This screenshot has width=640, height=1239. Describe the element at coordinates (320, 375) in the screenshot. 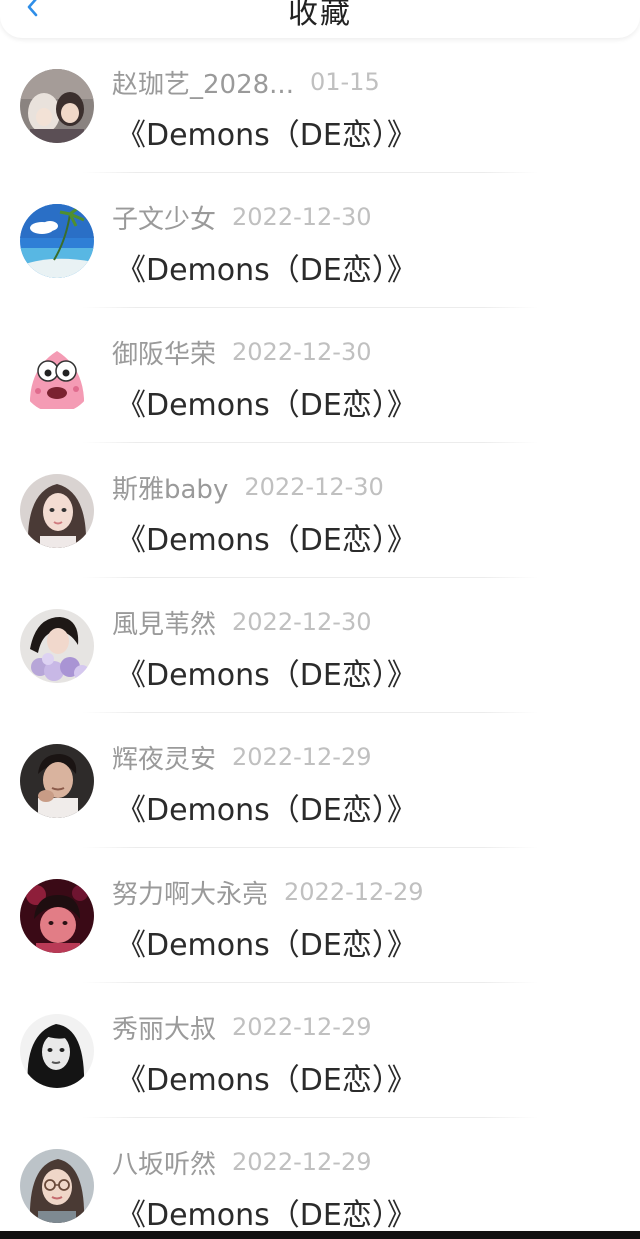

I see `list-item: 御阪华荣 2022-12-30 《Demons（DE恋）》` at that location.